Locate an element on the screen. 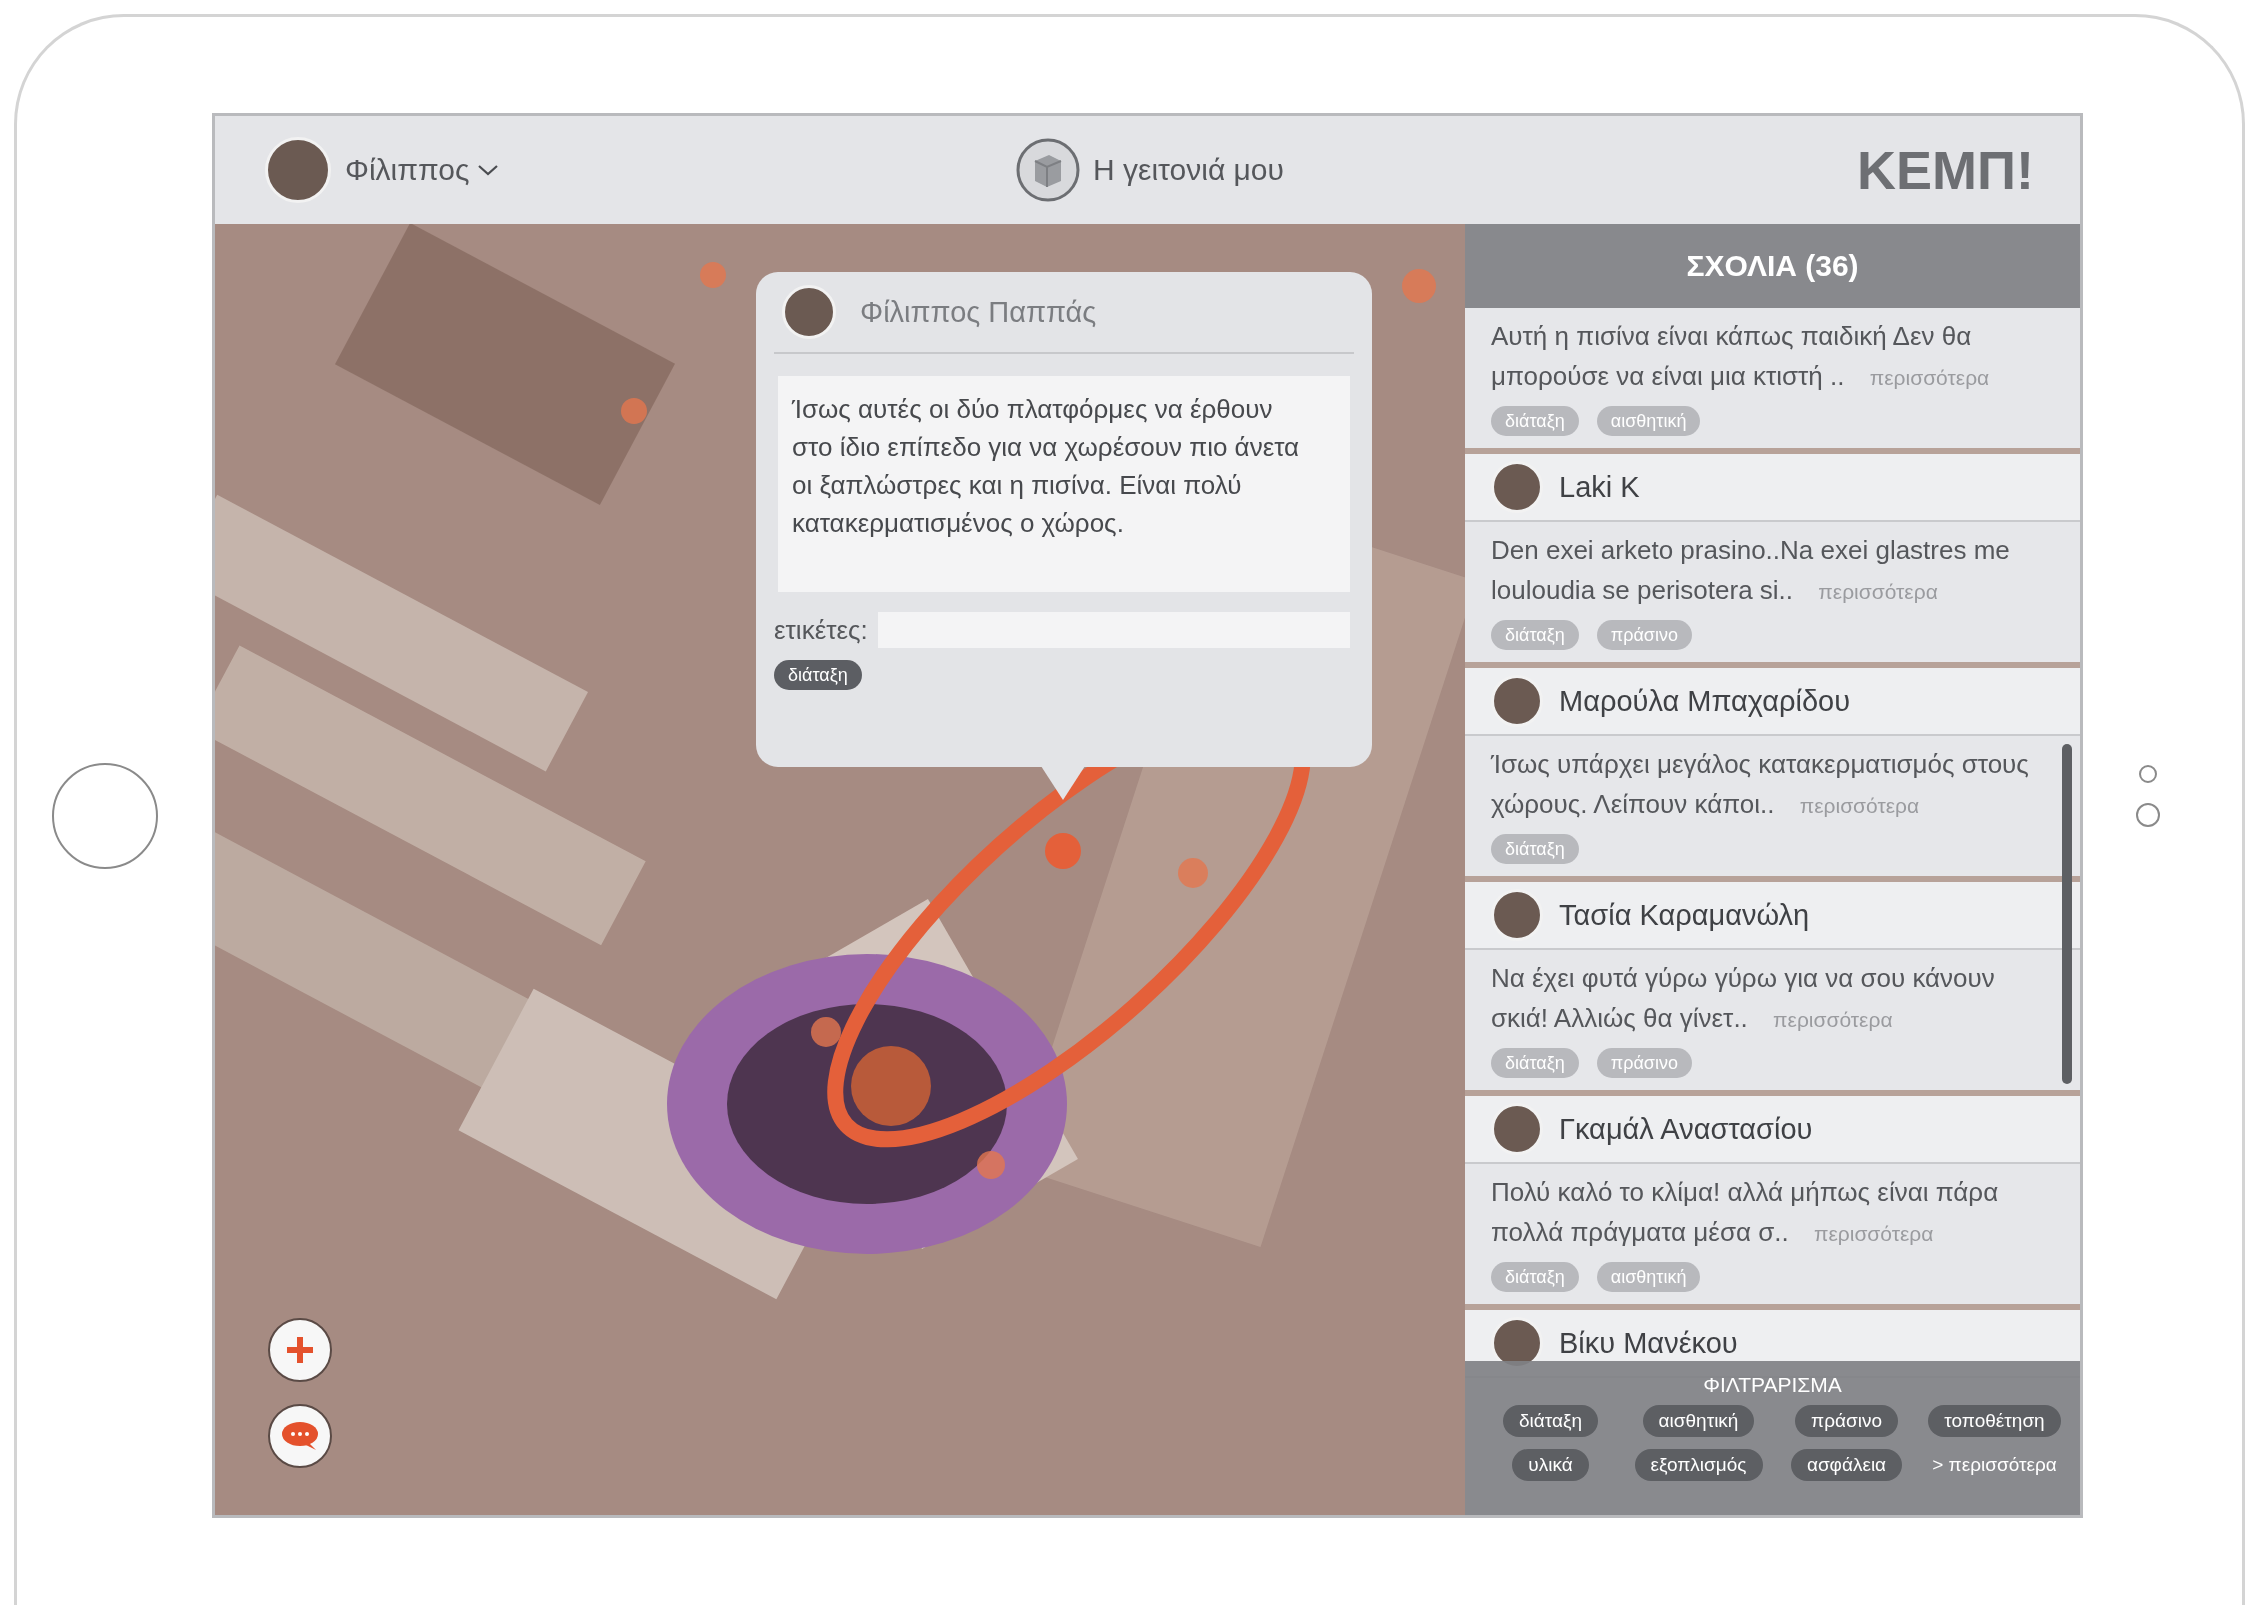 The image size is (2259, 1605). comment-text: Πολύ καλό το κλίμα! αλλά μήπως είναι πάρα πολλά πράγματα μέσα σ.. περισσότερα is located at coordinates (1745, 1212).